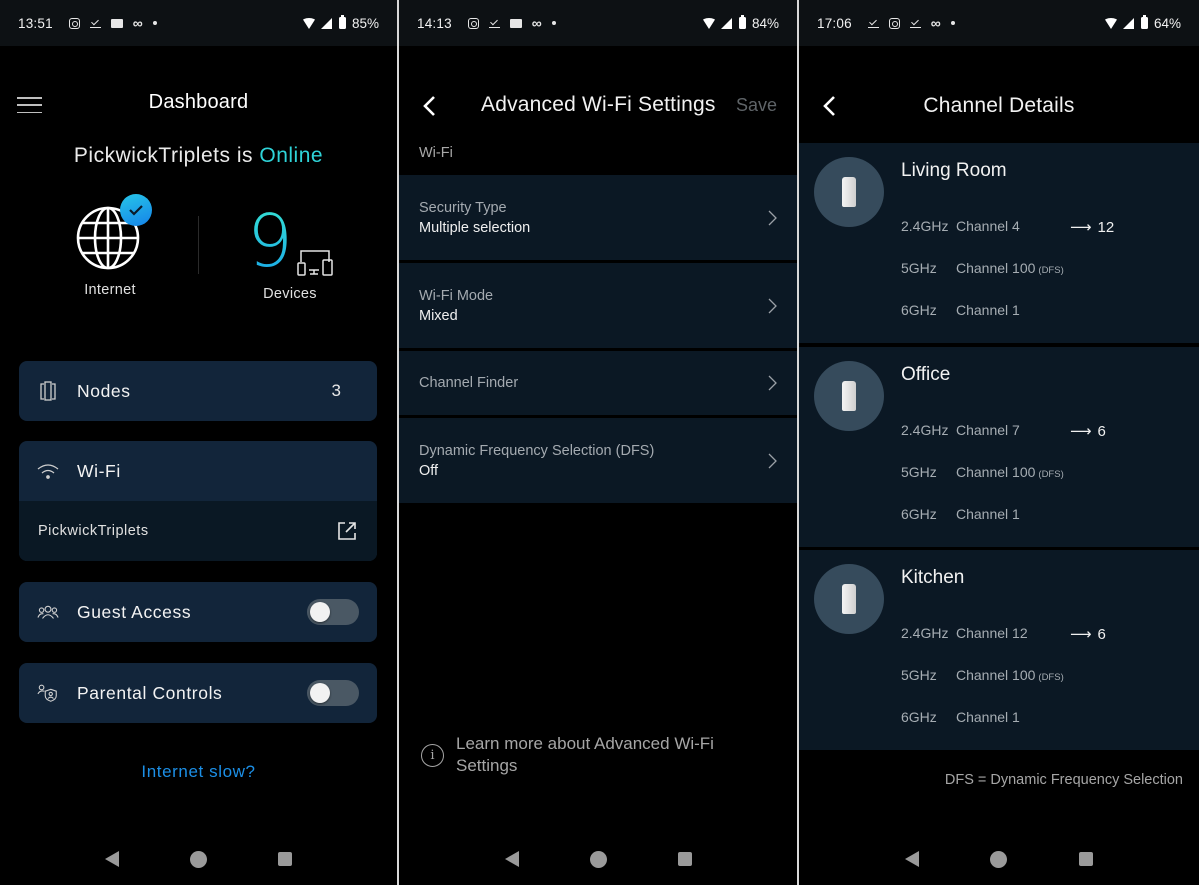 Image resolution: width=1199 pixels, height=885 pixels. I want to click on setting-dfs: Dynamic Frequency Selection (DFS) Off, so click(598, 462).